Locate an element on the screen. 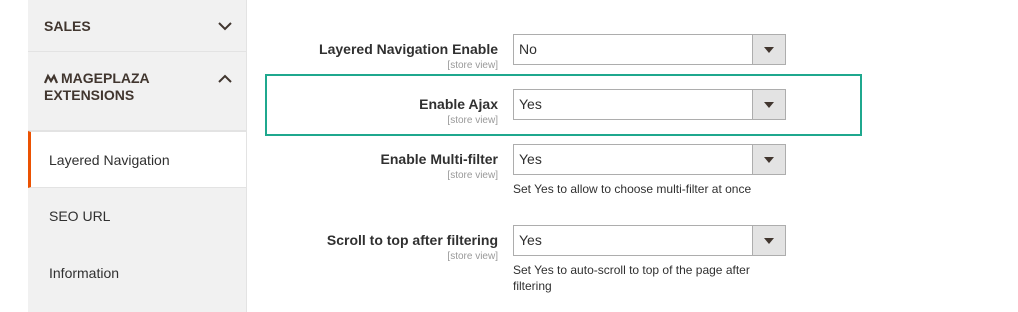  mageplaza-logo-icon is located at coordinates (51, 78).